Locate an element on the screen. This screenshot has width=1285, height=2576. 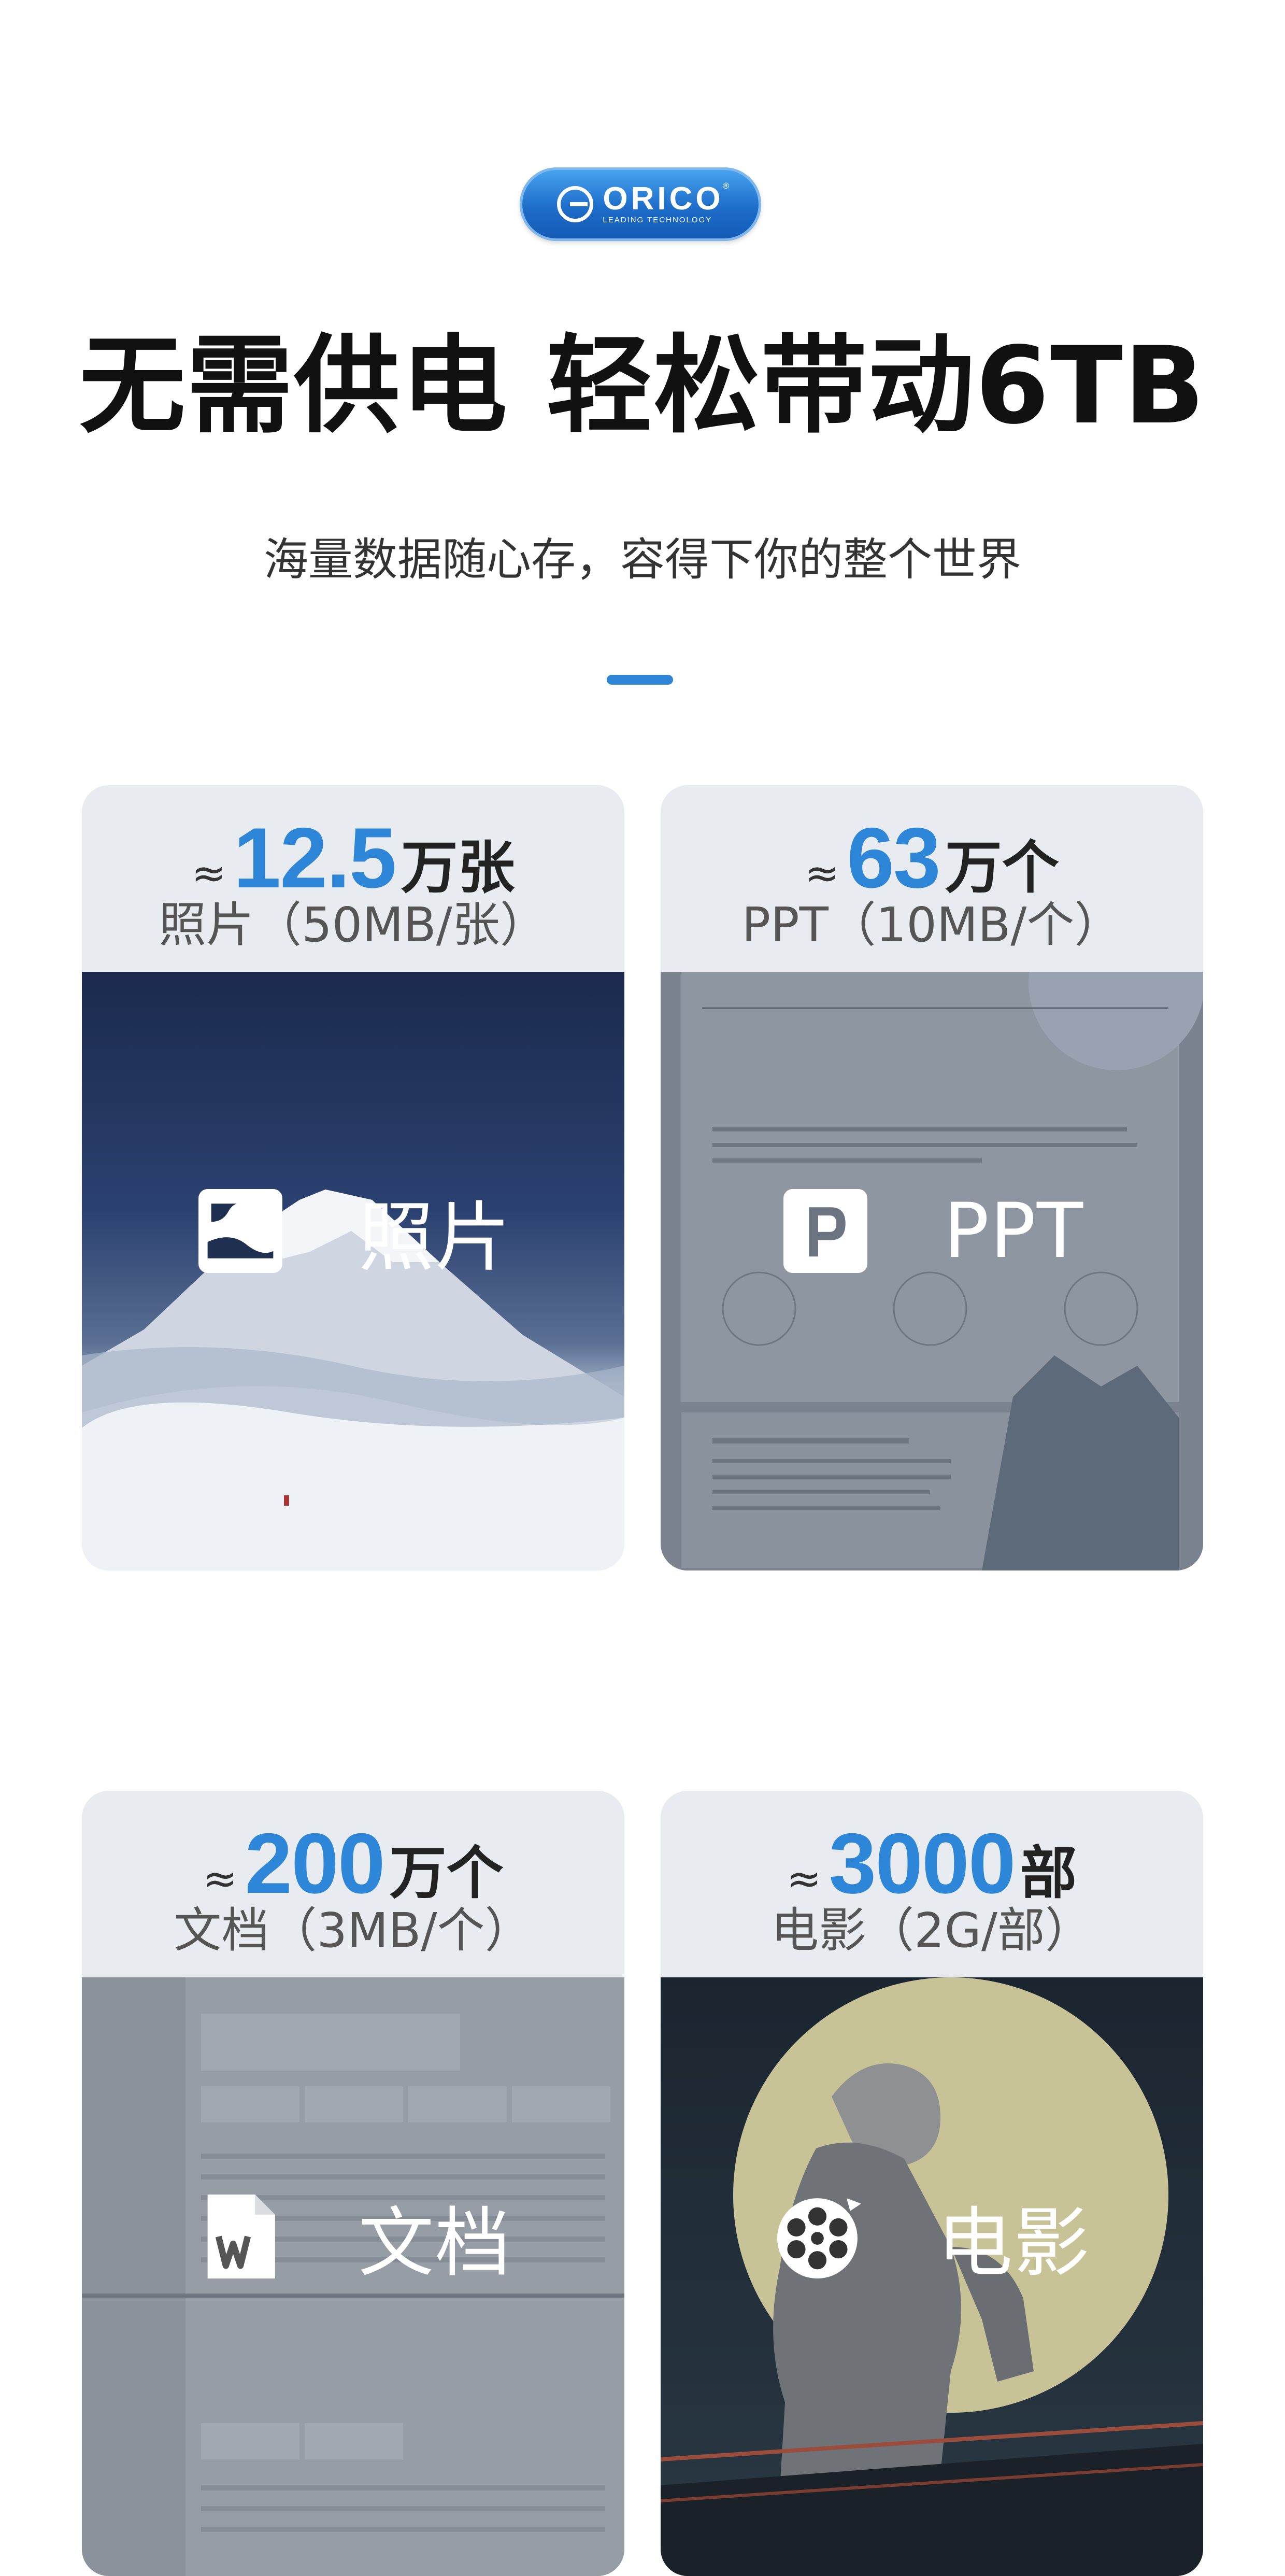
orico-logo-mark is located at coordinates (575, 204).